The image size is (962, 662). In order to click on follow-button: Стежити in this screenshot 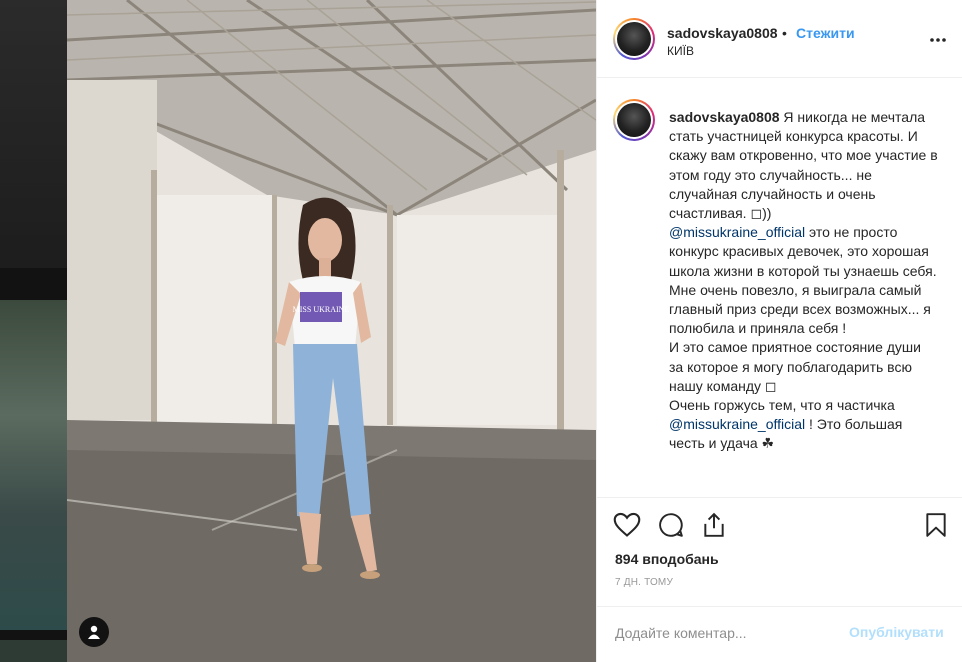, I will do `click(825, 33)`.